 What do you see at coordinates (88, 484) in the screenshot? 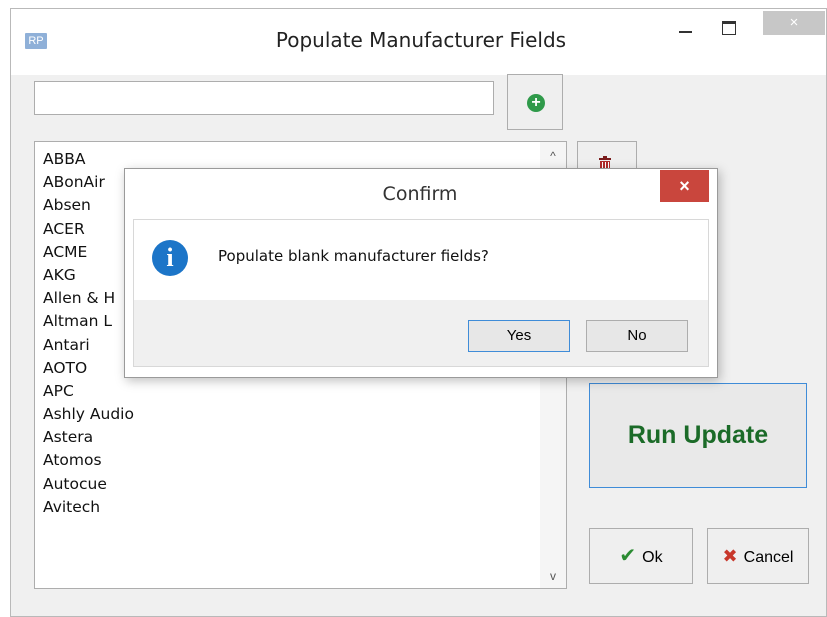
I see `list-item: Autocue` at bounding box center [88, 484].